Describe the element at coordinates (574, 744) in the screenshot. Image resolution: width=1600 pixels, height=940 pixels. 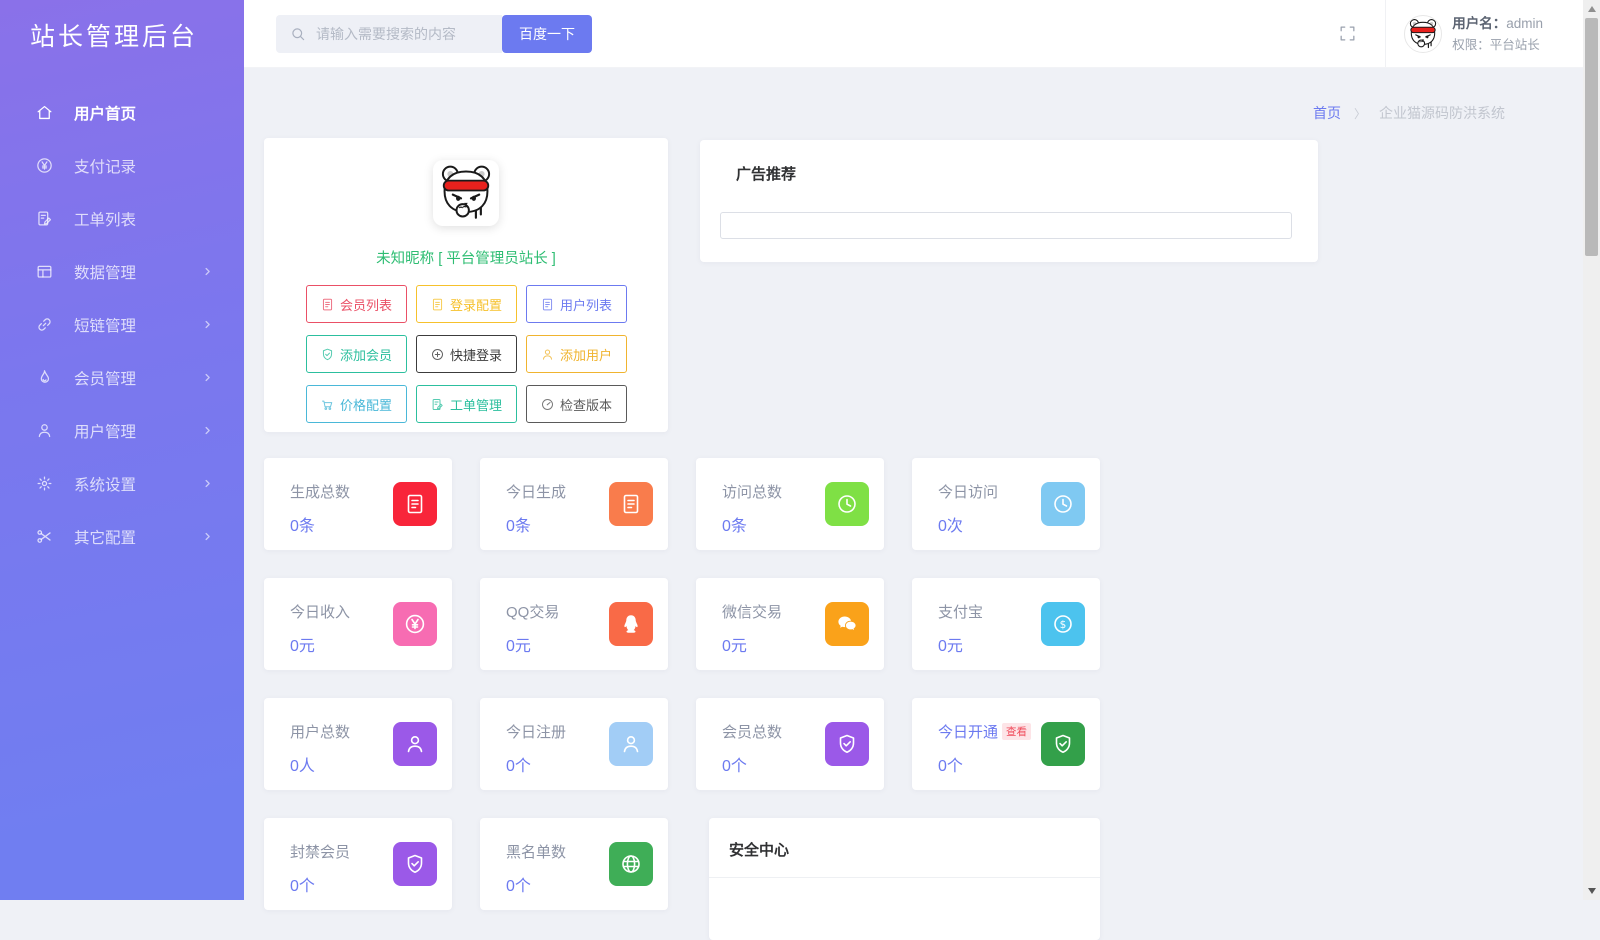
I see `stat-card: 今日注册 0个` at that location.